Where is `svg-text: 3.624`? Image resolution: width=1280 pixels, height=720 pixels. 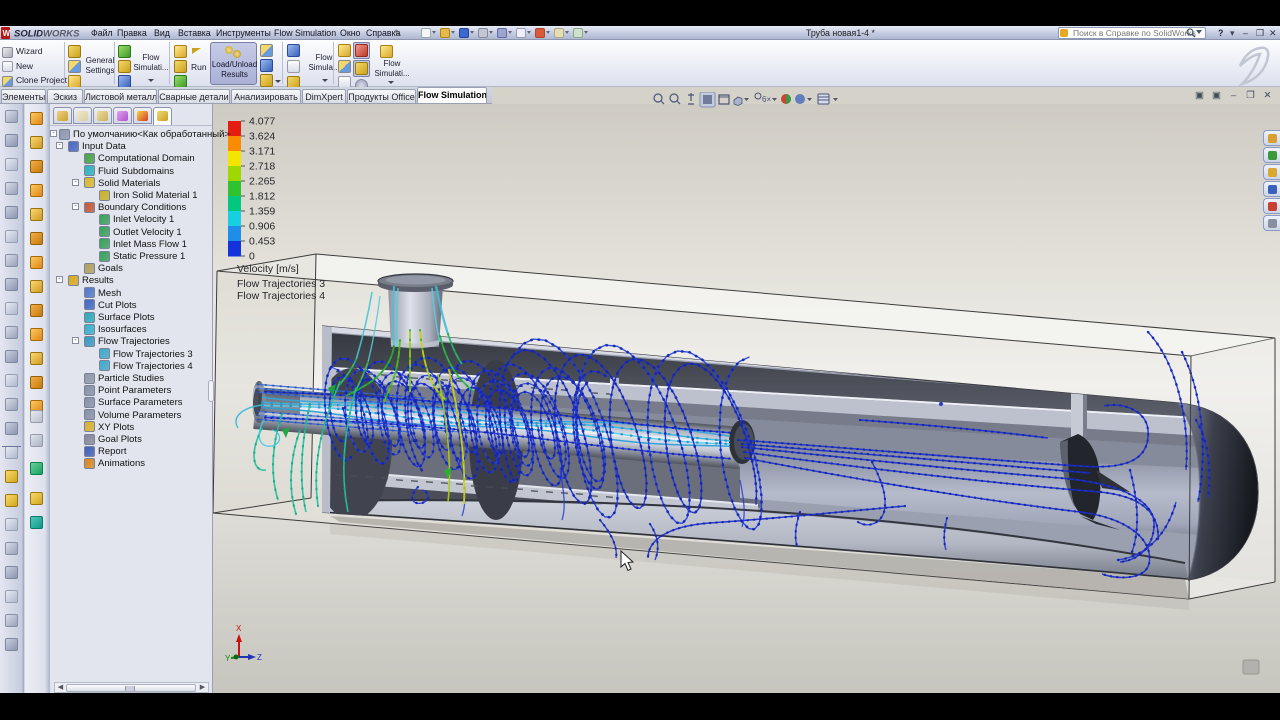 svg-text: 3.624 is located at coordinates (262, 137).